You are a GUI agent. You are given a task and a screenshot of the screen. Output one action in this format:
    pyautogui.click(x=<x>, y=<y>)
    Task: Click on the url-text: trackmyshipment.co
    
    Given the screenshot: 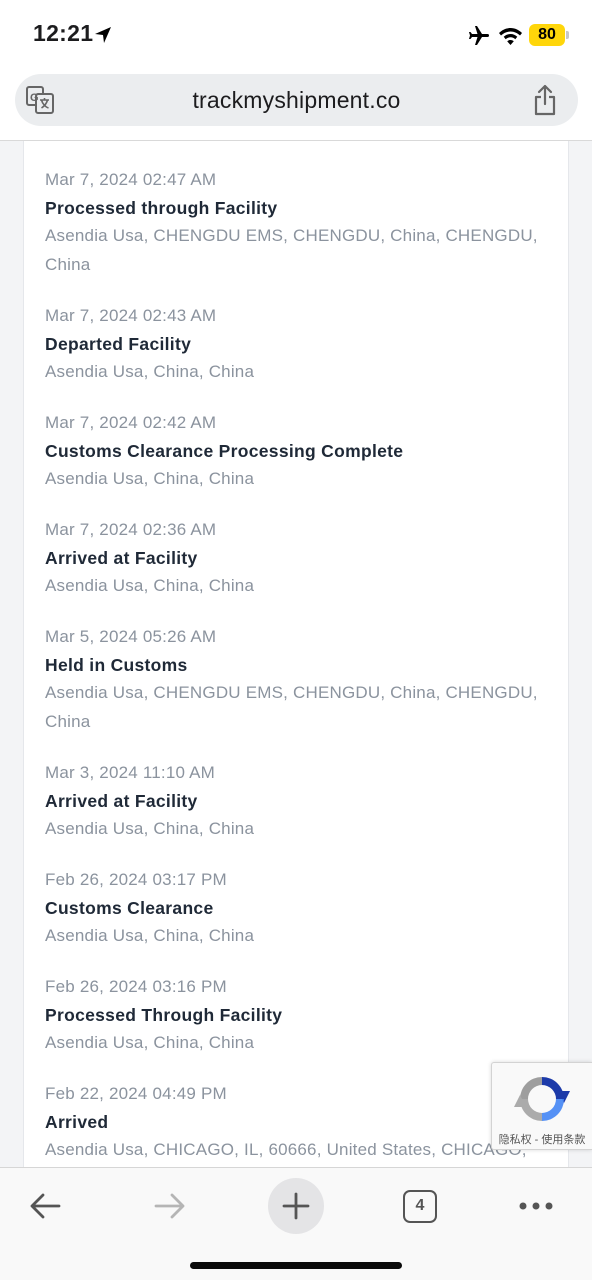 What is the action you would take?
    pyautogui.click(x=296, y=100)
    